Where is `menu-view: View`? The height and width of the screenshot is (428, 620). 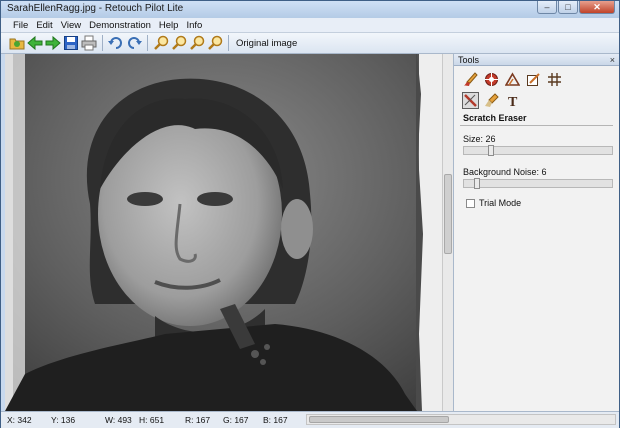 menu-view: View is located at coordinates (71, 25).